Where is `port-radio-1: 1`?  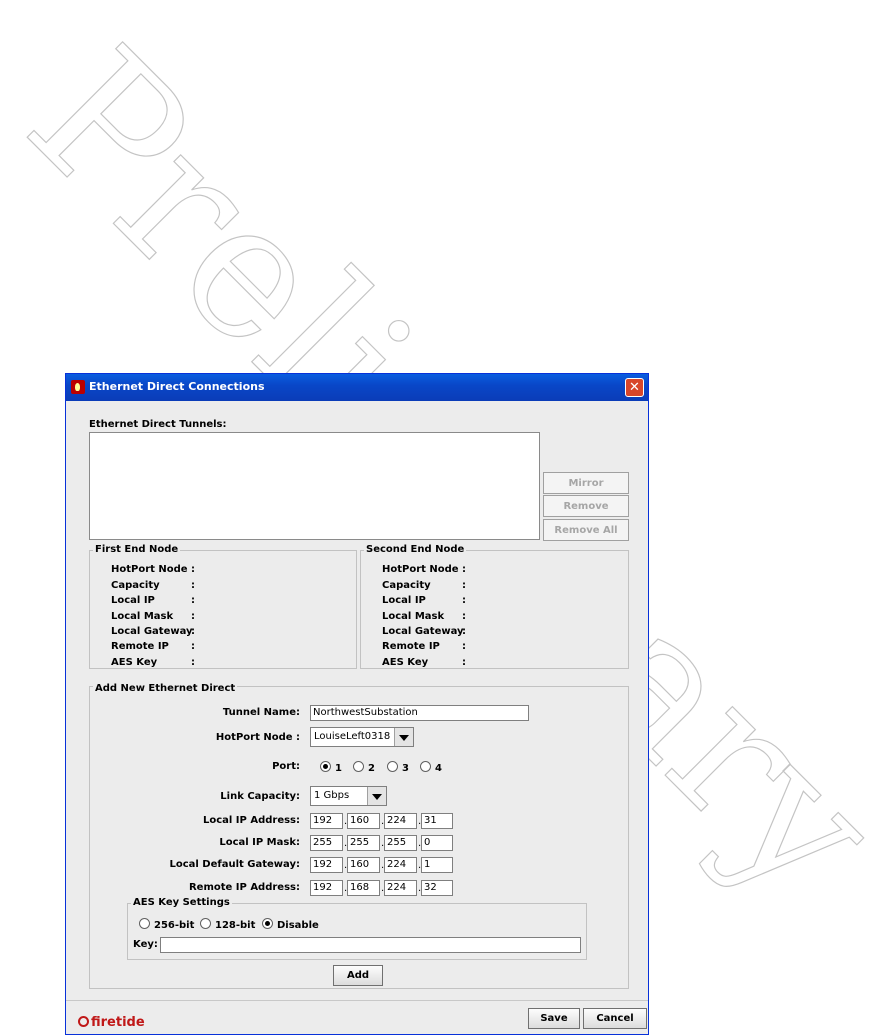 port-radio-1: 1 is located at coordinates (331, 767).